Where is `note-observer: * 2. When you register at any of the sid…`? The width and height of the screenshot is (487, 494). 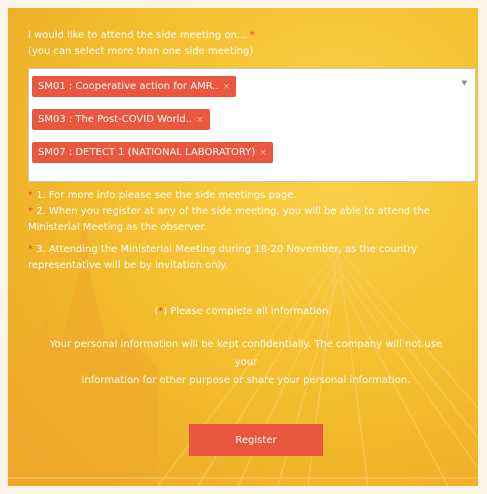
note-observer: * 2. When you register at any of the sid… is located at coordinates (253, 220).